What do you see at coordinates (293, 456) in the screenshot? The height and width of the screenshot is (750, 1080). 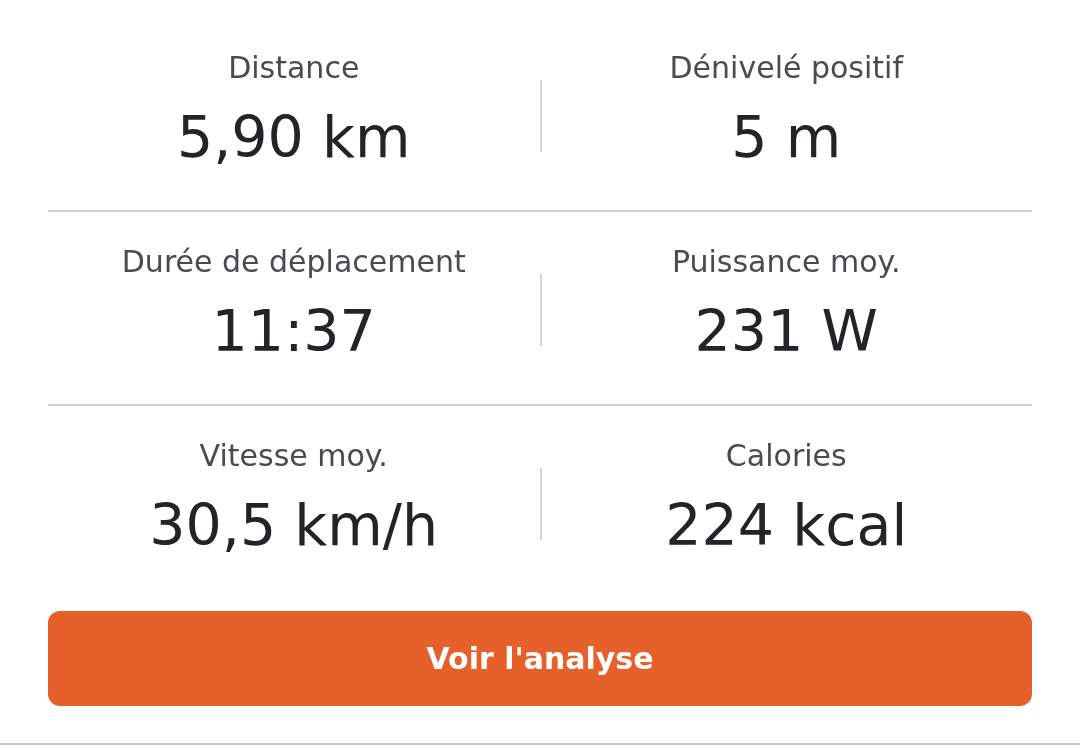 I see `stat-label: Vitesse moy.` at bounding box center [293, 456].